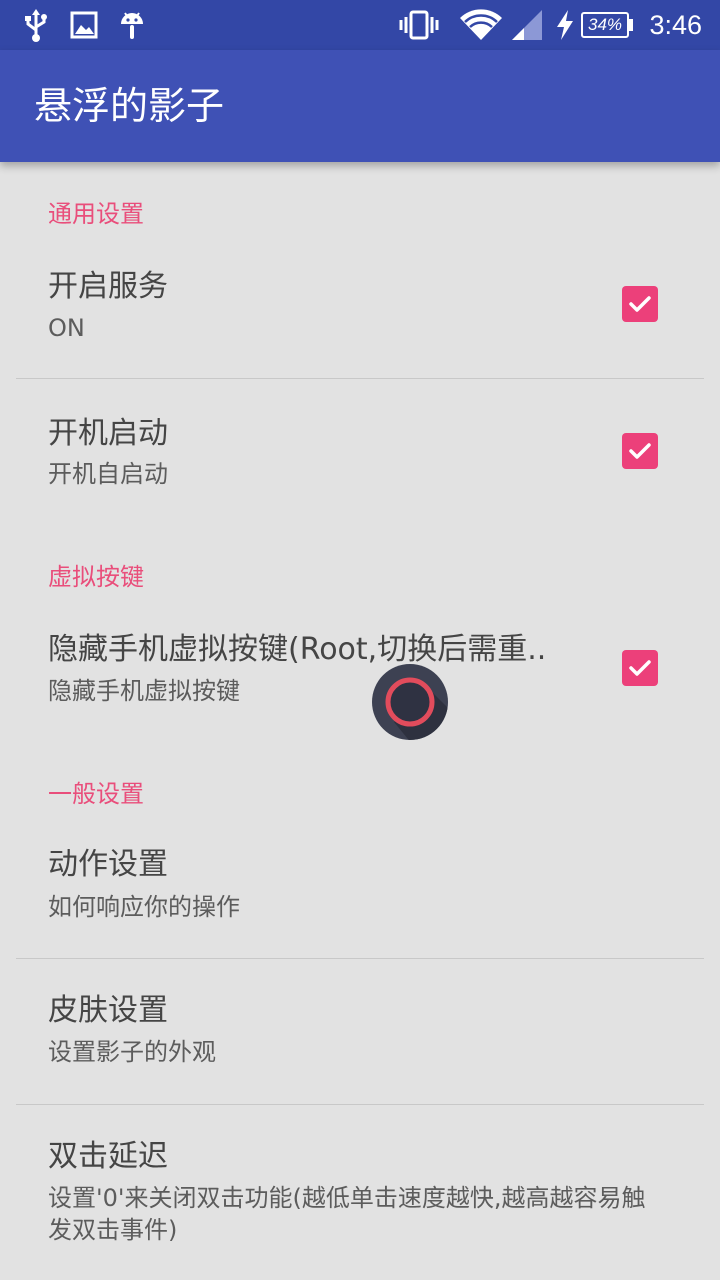 The image size is (720, 1280). I want to click on pref-boot-start: 开机启动 开机自启动, so click(360, 453).